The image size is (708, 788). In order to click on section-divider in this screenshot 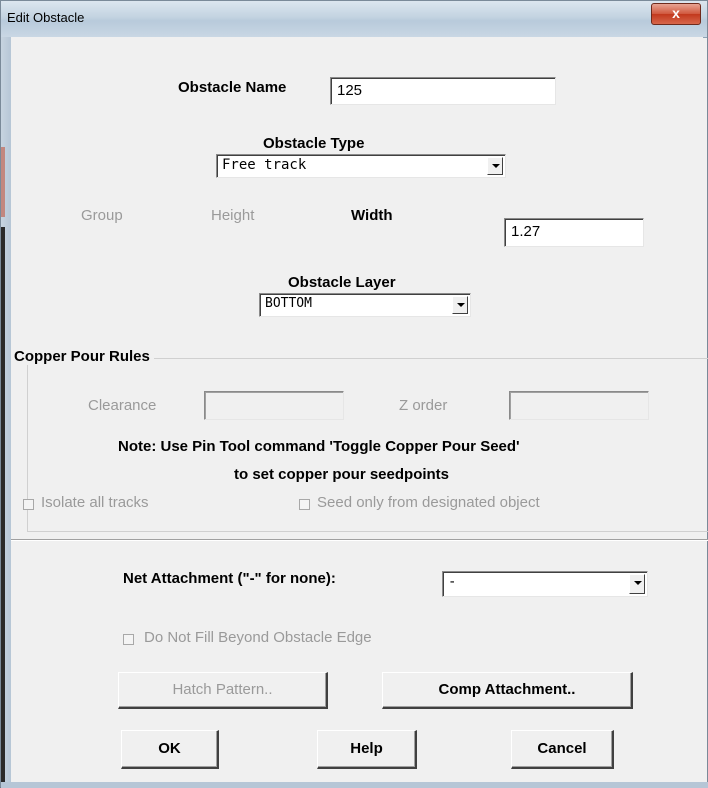, I will do `click(359, 540)`.